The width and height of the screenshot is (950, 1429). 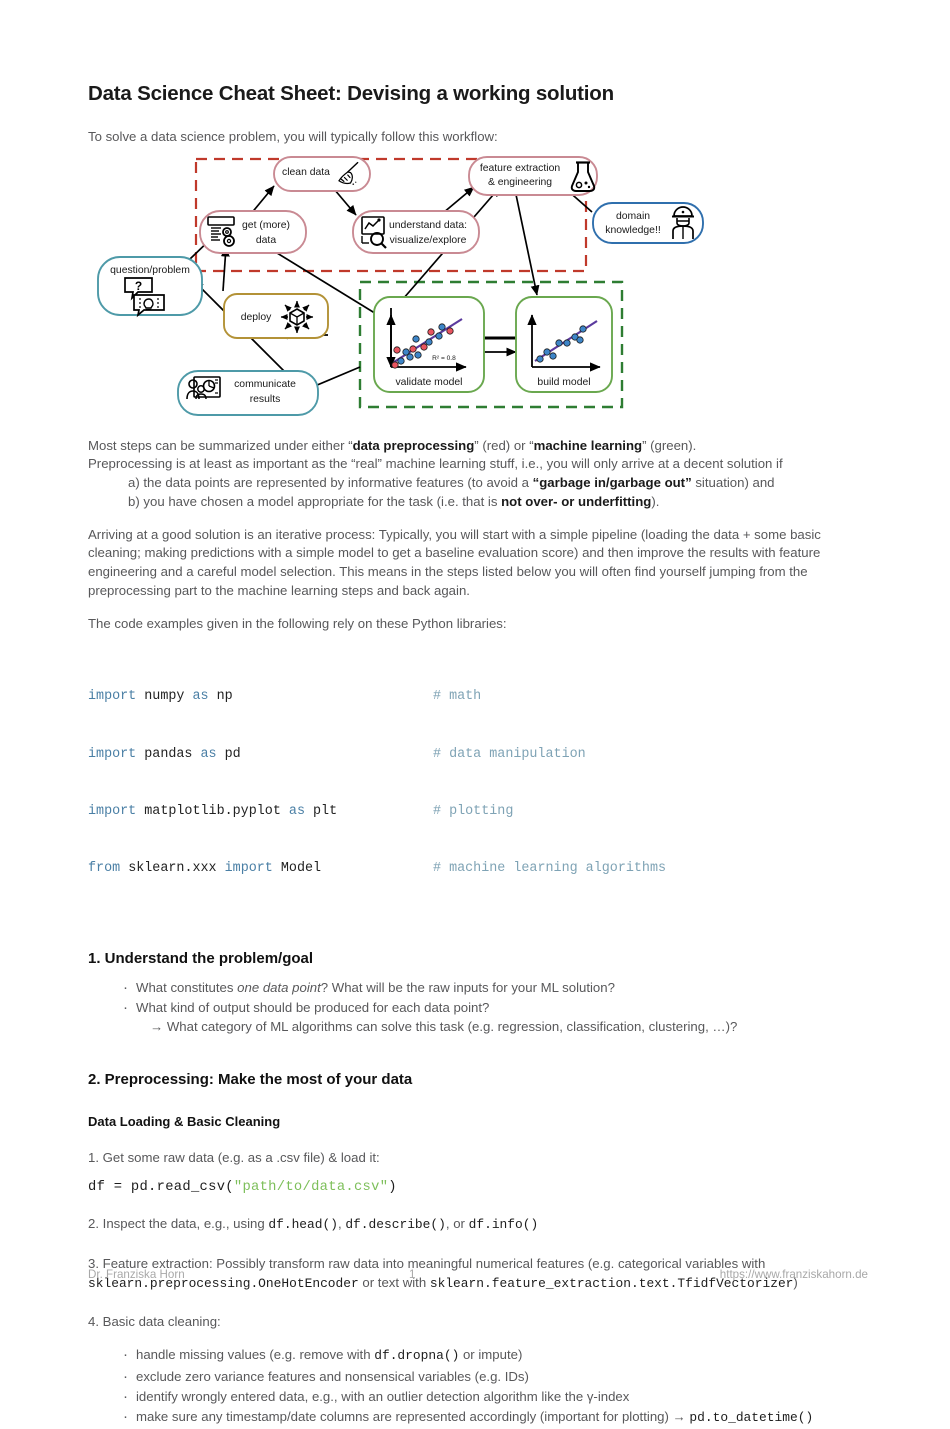 What do you see at coordinates (412, 1274) in the screenshot?
I see `footer-page-number: 1` at bounding box center [412, 1274].